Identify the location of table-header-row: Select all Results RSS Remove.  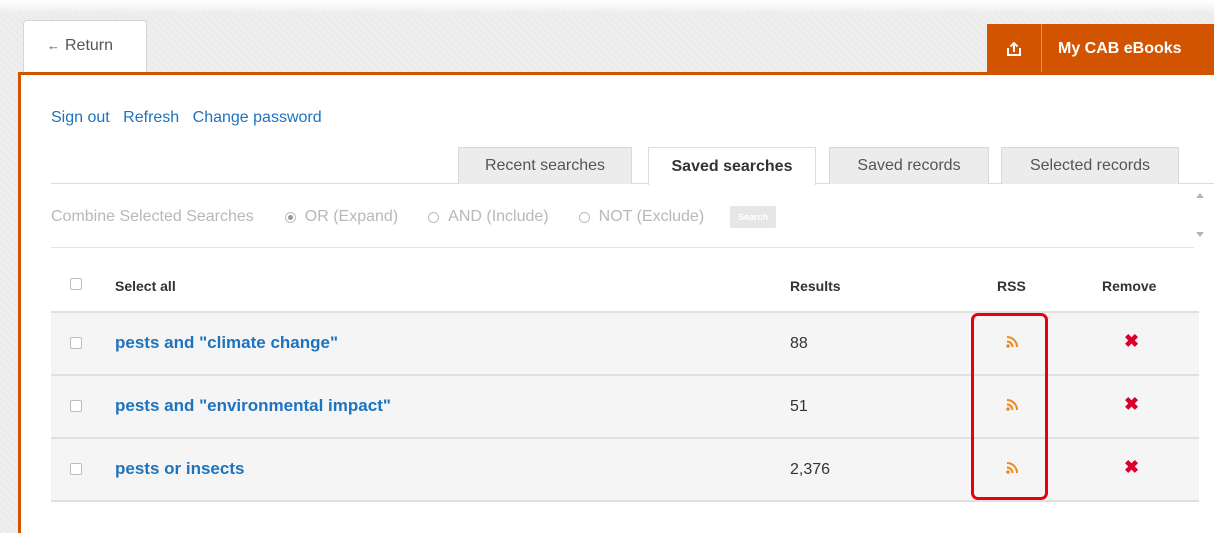
(625, 285).